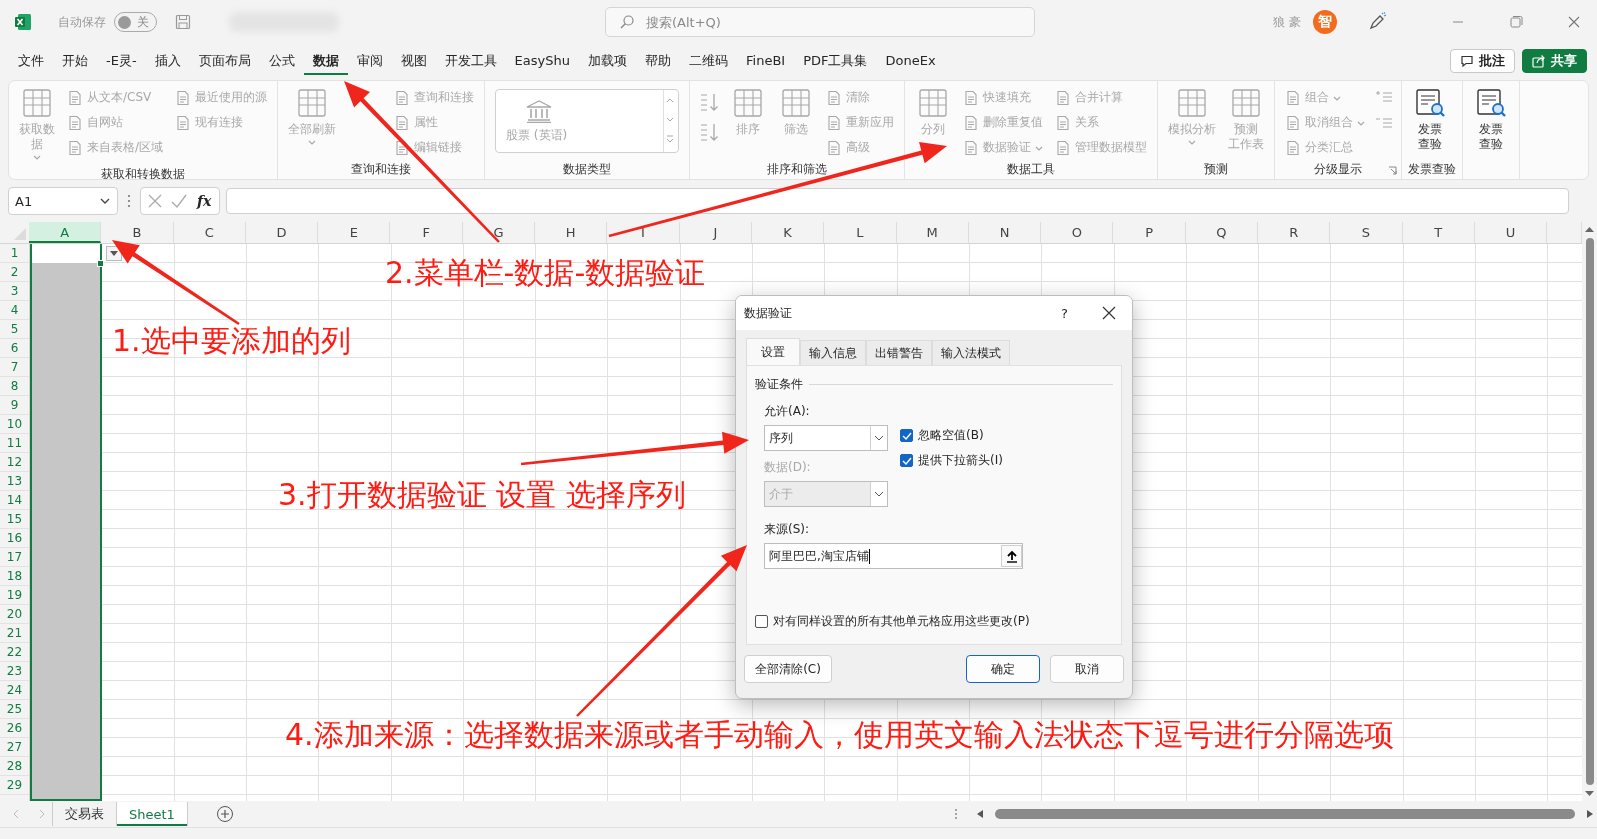  Describe the element at coordinates (14, 690) in the screenshot. I see `row-header: 24` at that location.